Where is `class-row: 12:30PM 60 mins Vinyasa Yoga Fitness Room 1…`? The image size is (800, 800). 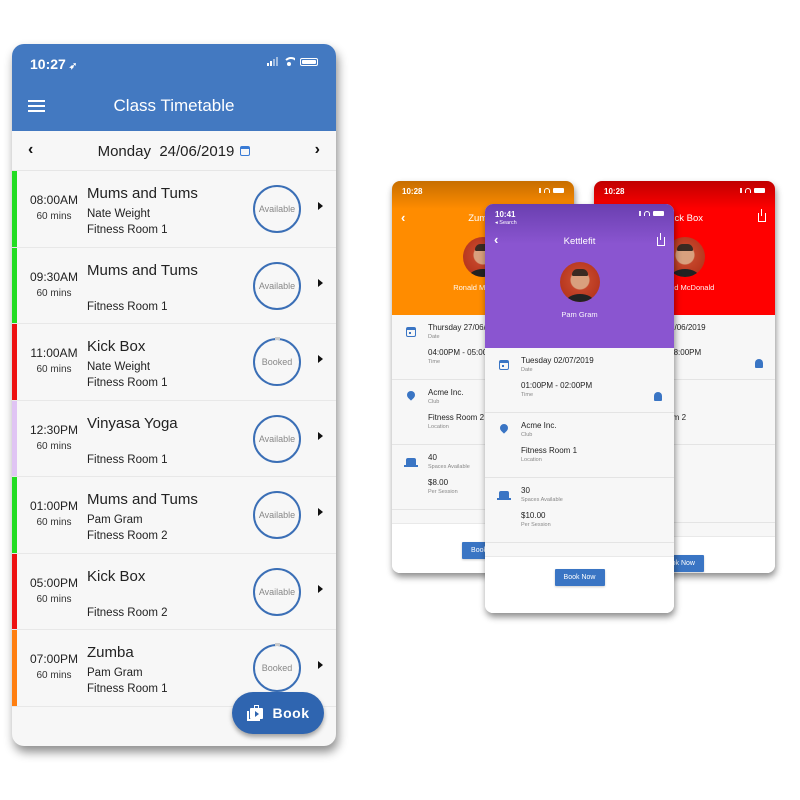
class-row: 12:30PM 60 mins Vinyasa Yoga Fitness Room 1… is located at coordinates (174, 438).